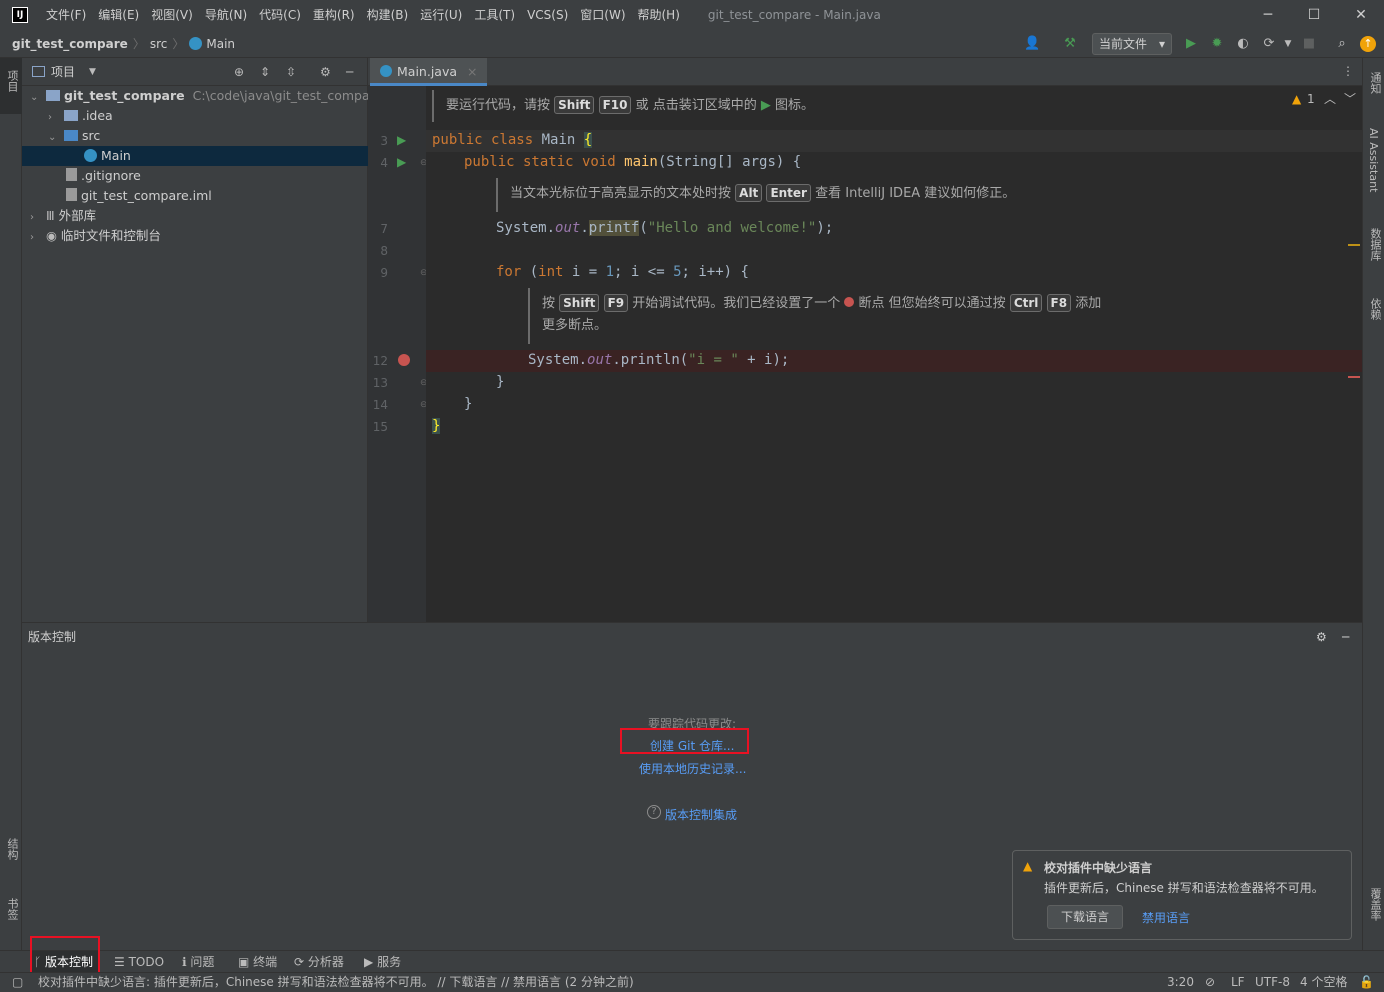 This screenshot has width=1384, height=992. I want to click on breakpoint-icon, so click(404, 360).